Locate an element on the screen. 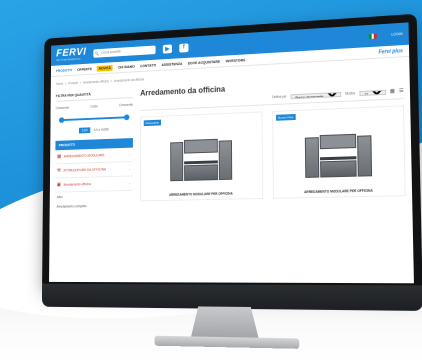 The width and height of the screenshot is (422, 364). order-select: Prezzo decrescente is located at coordinates (316, 95).